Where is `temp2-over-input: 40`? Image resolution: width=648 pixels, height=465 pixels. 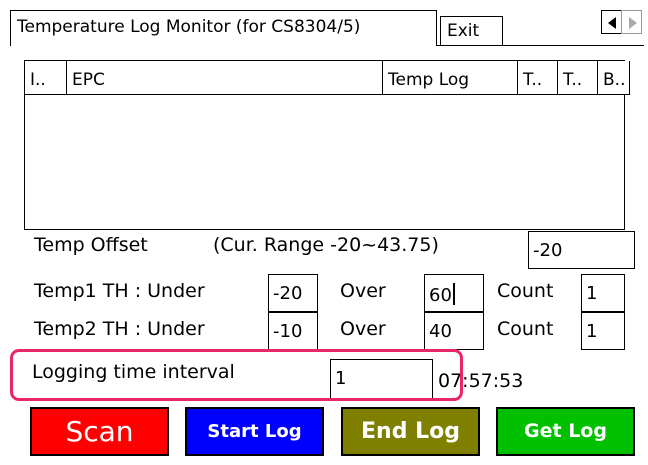
temp2-over-input: 40 is located at coordinates (454, 331).